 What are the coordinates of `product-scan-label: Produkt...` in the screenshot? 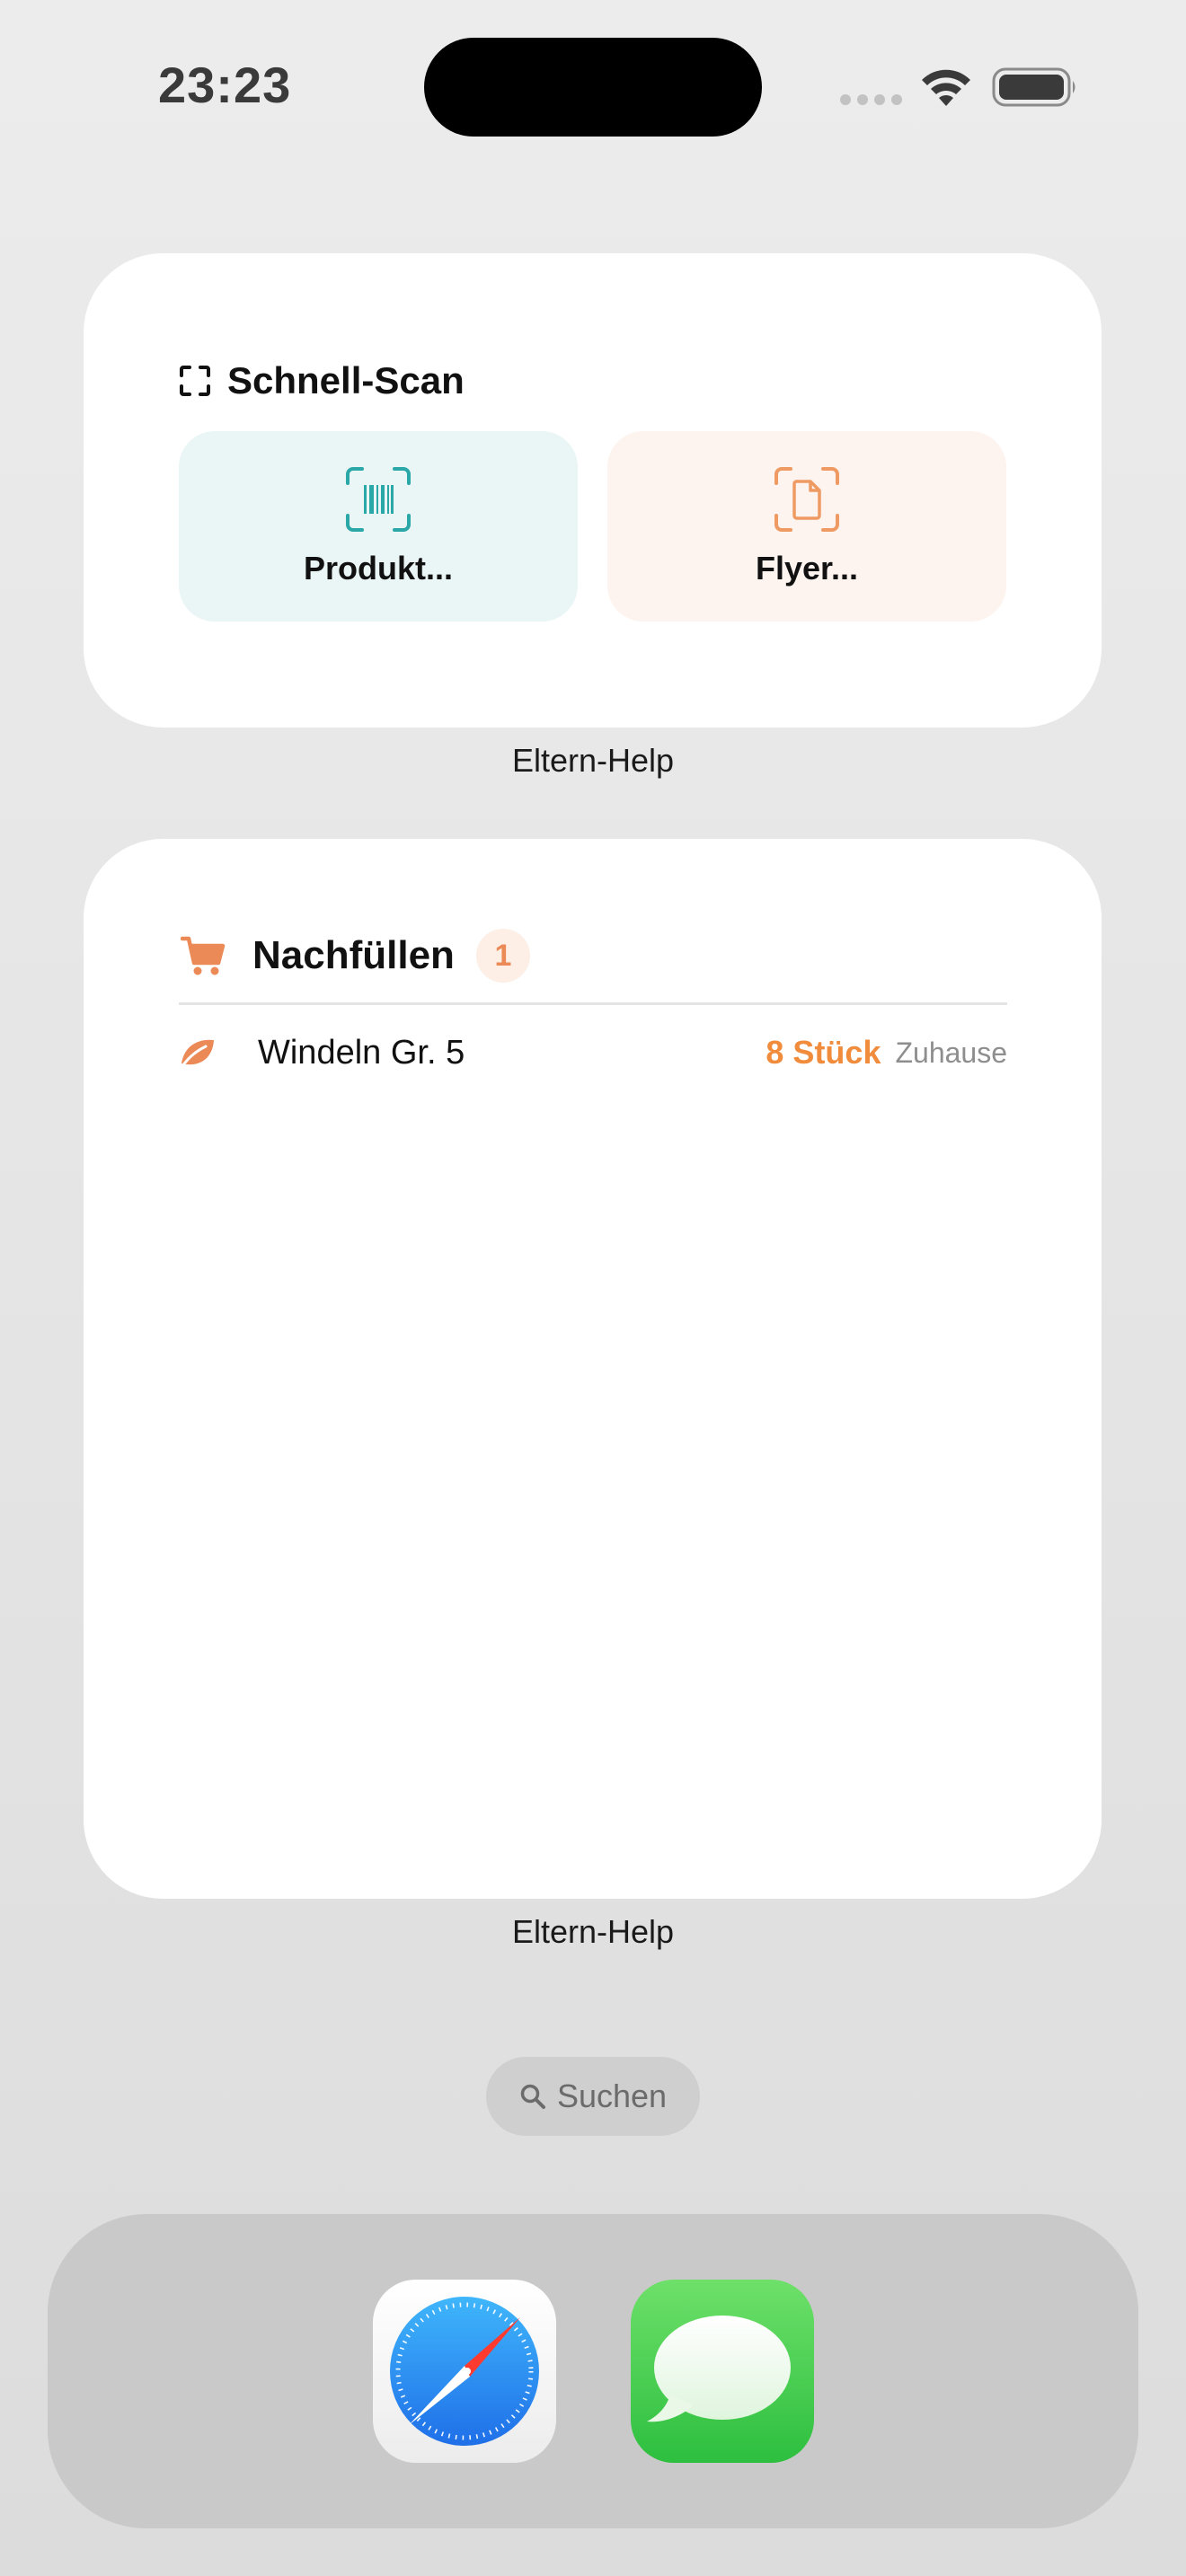 It's located at (378, 568).